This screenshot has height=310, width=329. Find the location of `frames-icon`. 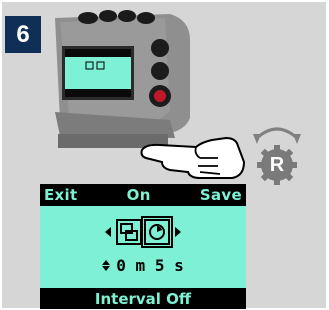

frames-icon is located at coordinates (129, 232).